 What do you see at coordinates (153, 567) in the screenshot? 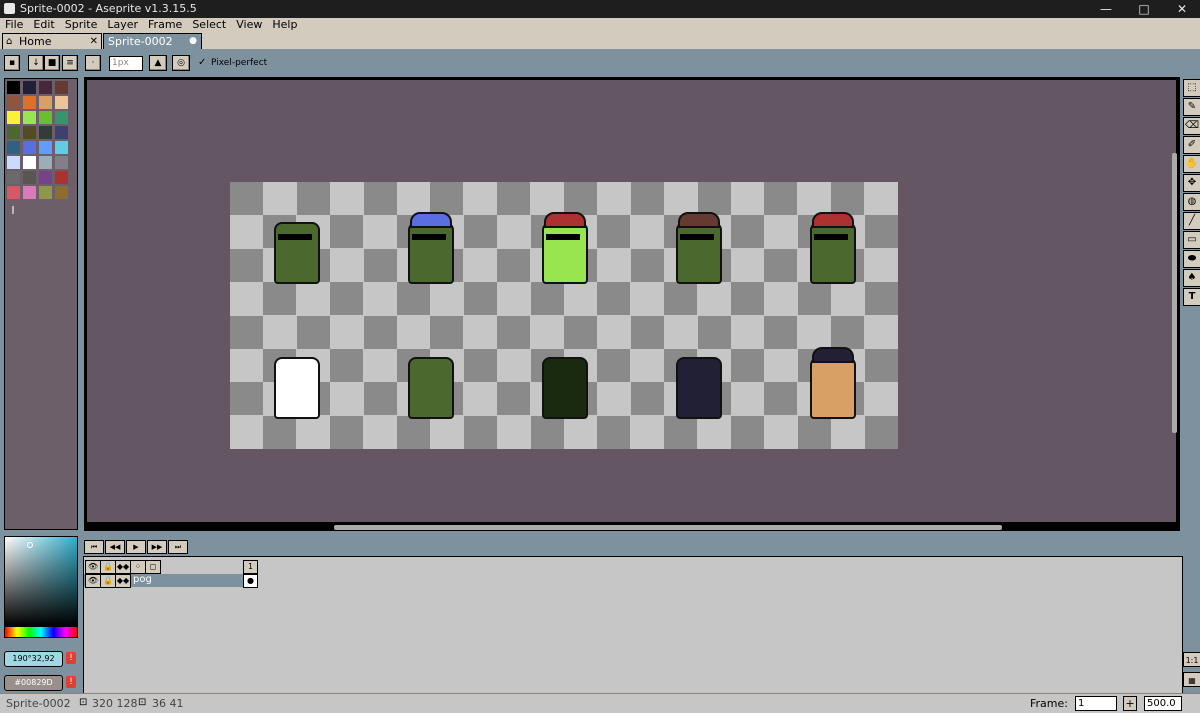
I see `frame-icon: ◻` at bounding box center [153, 567].